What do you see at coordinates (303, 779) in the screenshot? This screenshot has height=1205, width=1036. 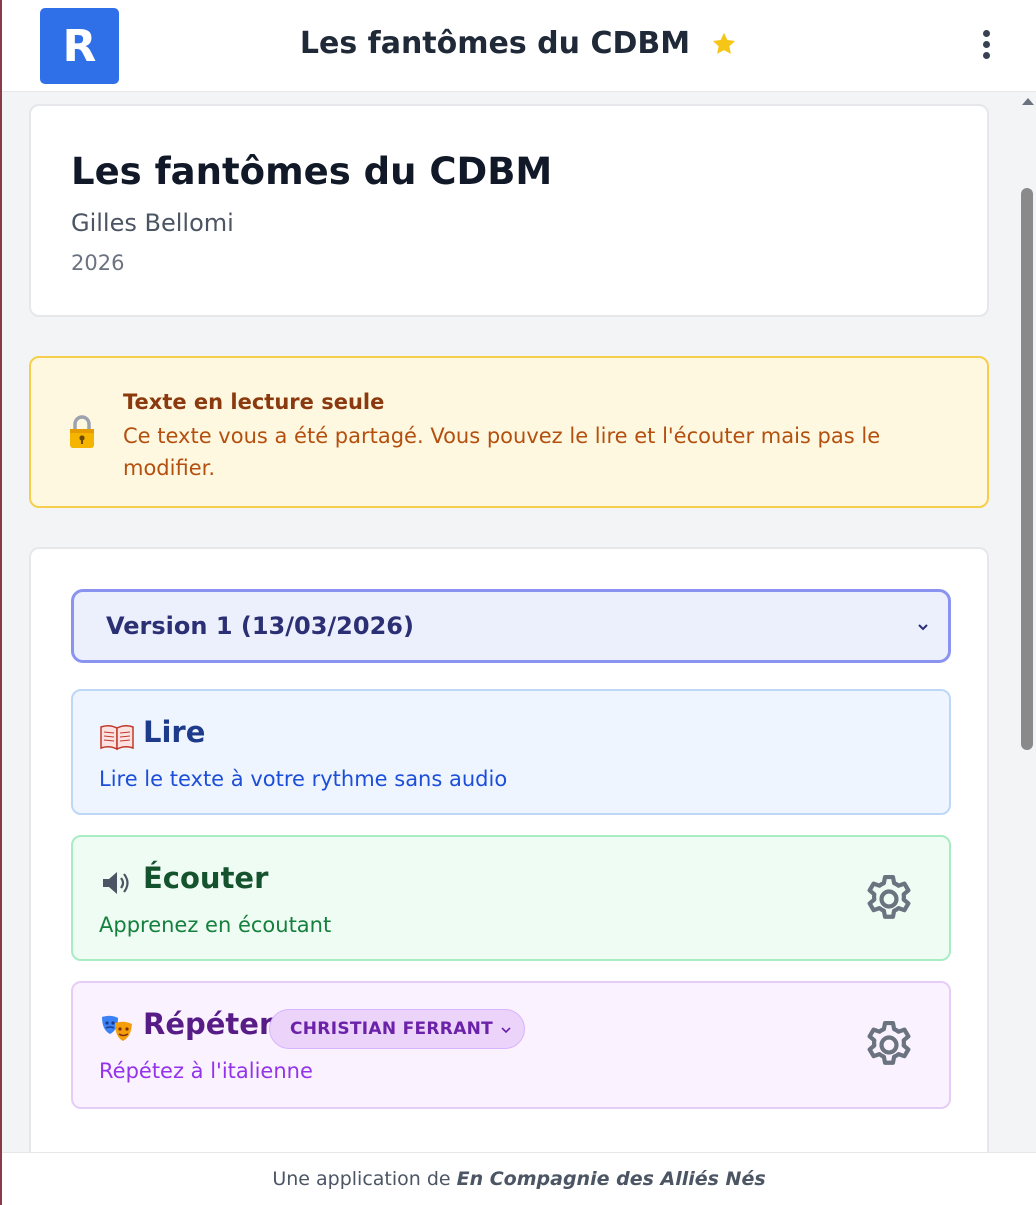 I see `mode-read-description: Lire le texte à votre rythme sans audio` at bounding box center [303, 779].